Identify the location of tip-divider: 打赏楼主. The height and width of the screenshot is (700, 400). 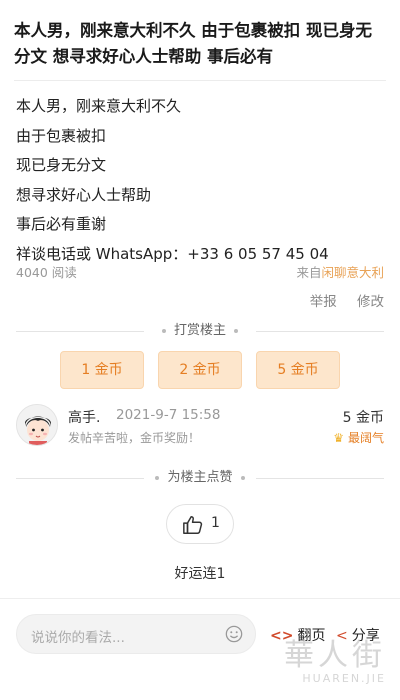
(200, 331).